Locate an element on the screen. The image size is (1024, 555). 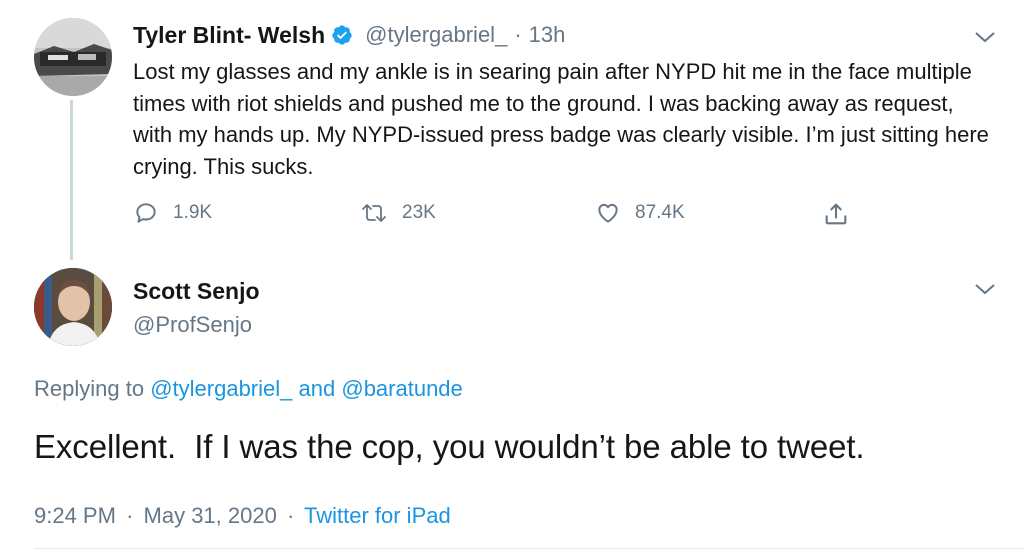
reply-count: 1.9K is located at coordinates (193, 212).